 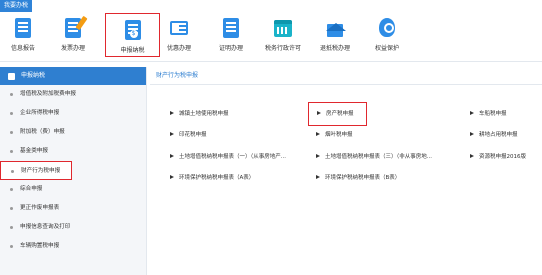 What do you see at coordinates (334, 48) in the screenshot?
I see `tool-label: 退抵税办理` at bounding box center [334, 48].